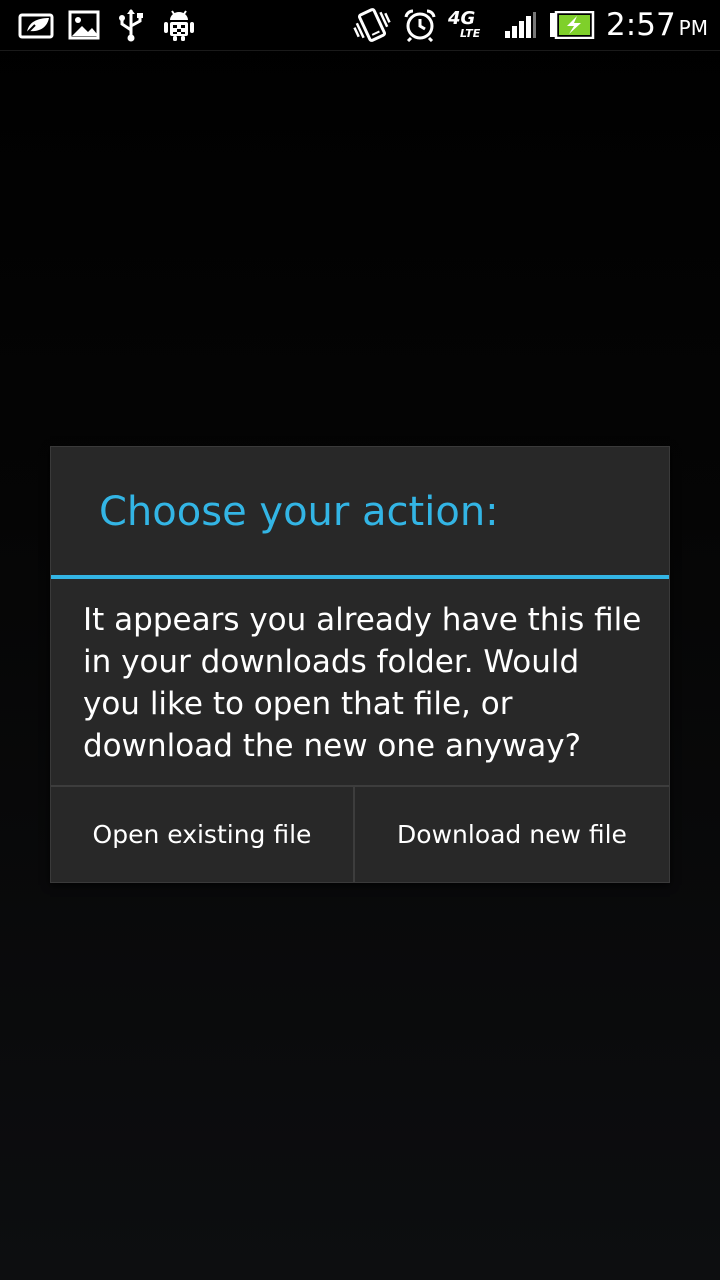 The image size is (720, 1280). Describe the element at coordinates (36, 25) in the screenshot. I see `notification-leaf-icon` at that location.